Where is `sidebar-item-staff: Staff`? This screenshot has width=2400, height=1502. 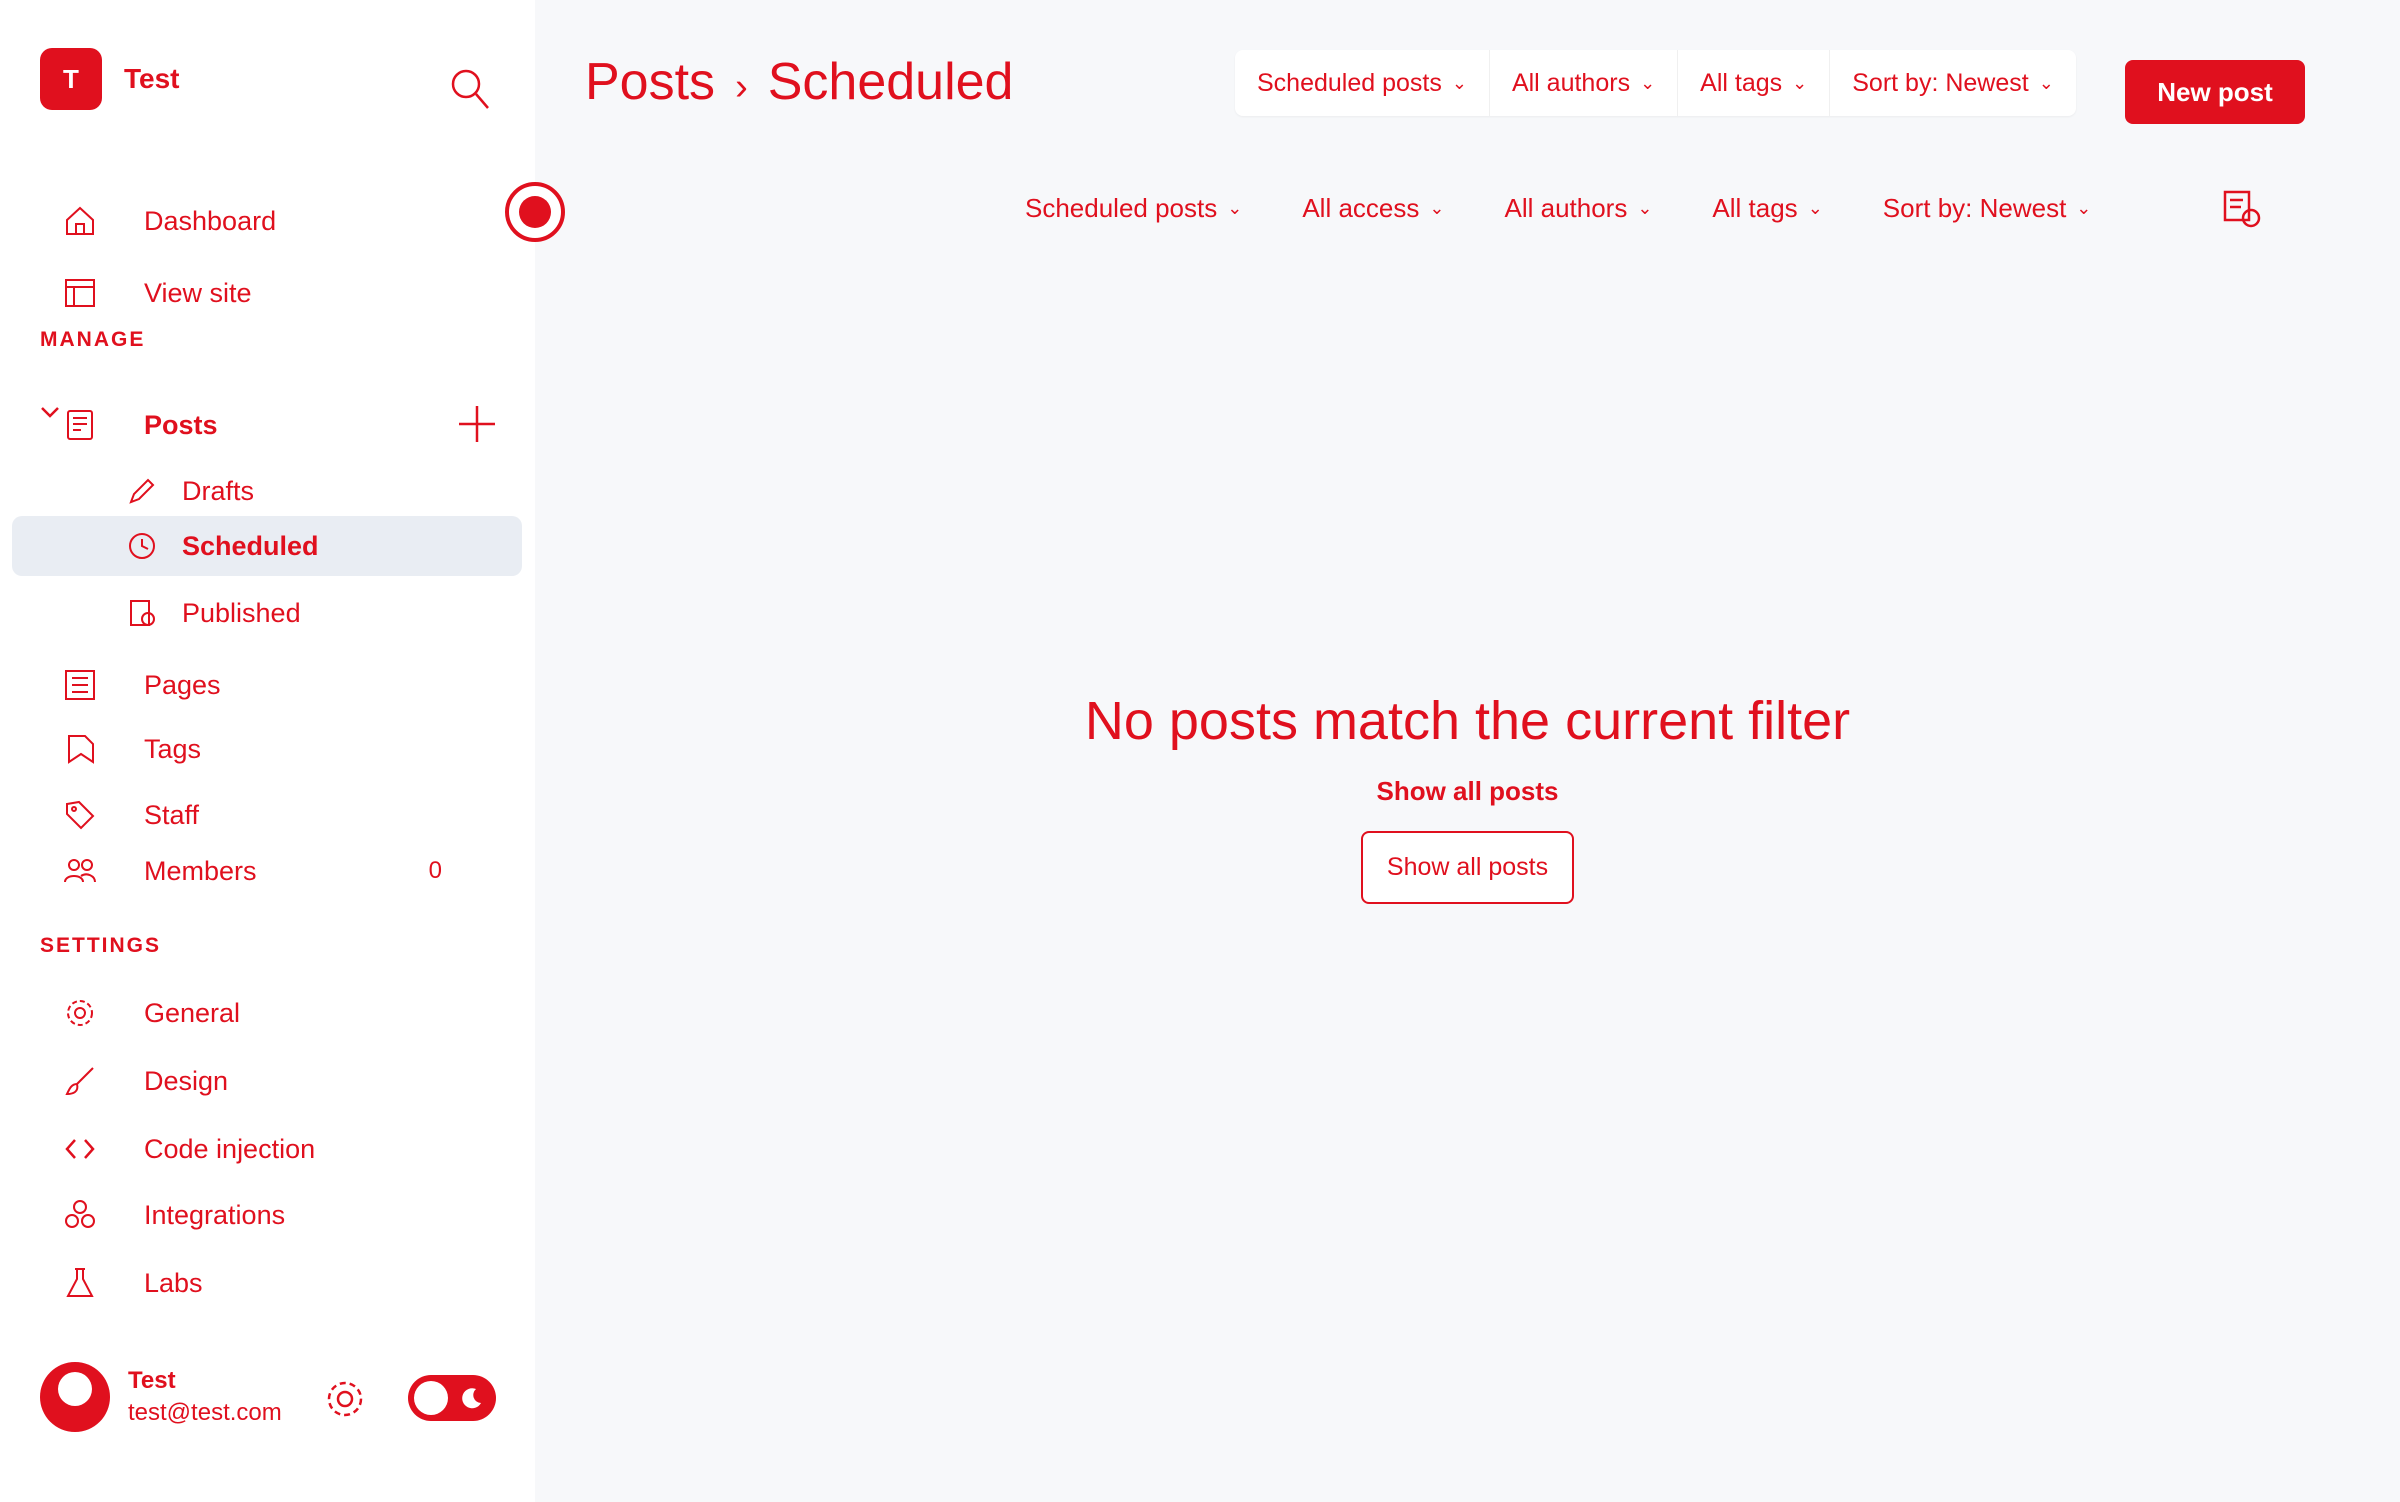 sidebar-item-staff: Staff is located at coordinates (275, 815).